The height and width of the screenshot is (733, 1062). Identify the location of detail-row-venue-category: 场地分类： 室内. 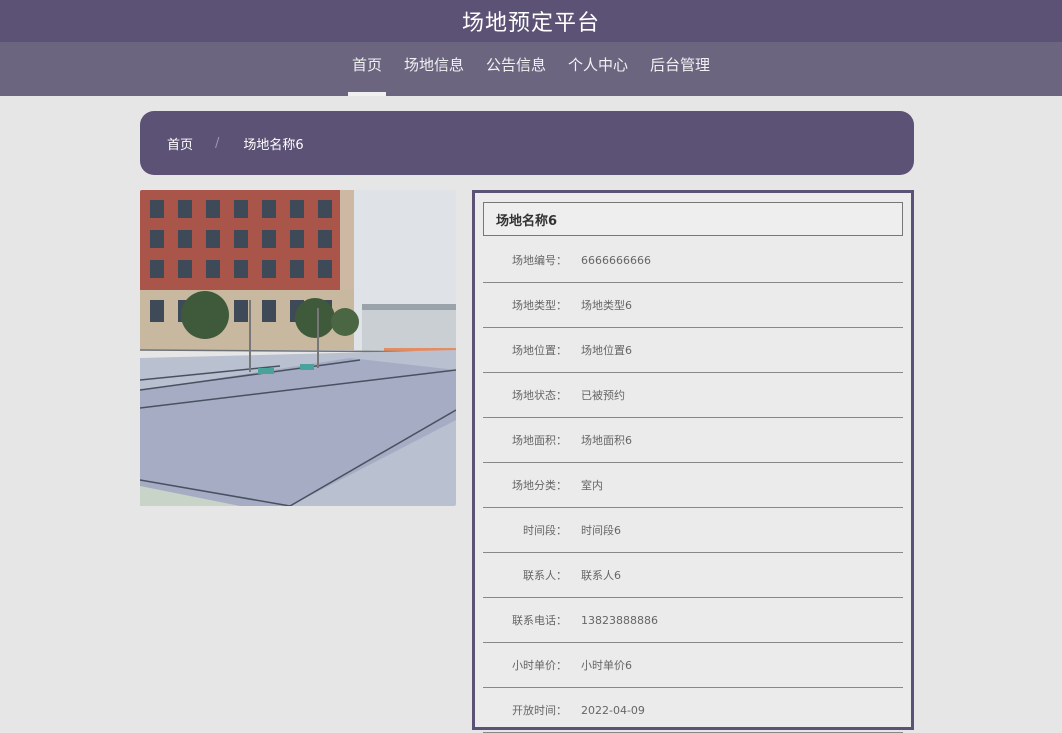
(693, 485).